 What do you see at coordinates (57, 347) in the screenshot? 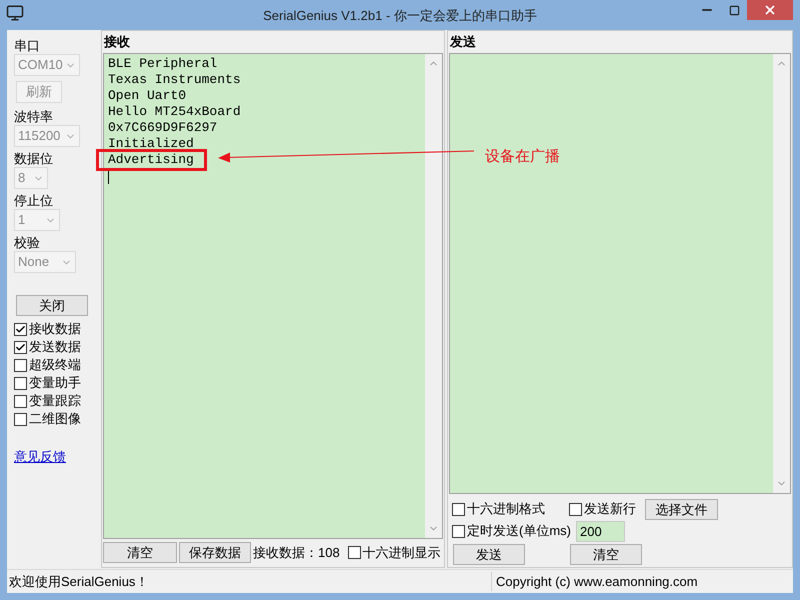
I see `option-checkbox: 发送数据` at bounding box center [57, 347].